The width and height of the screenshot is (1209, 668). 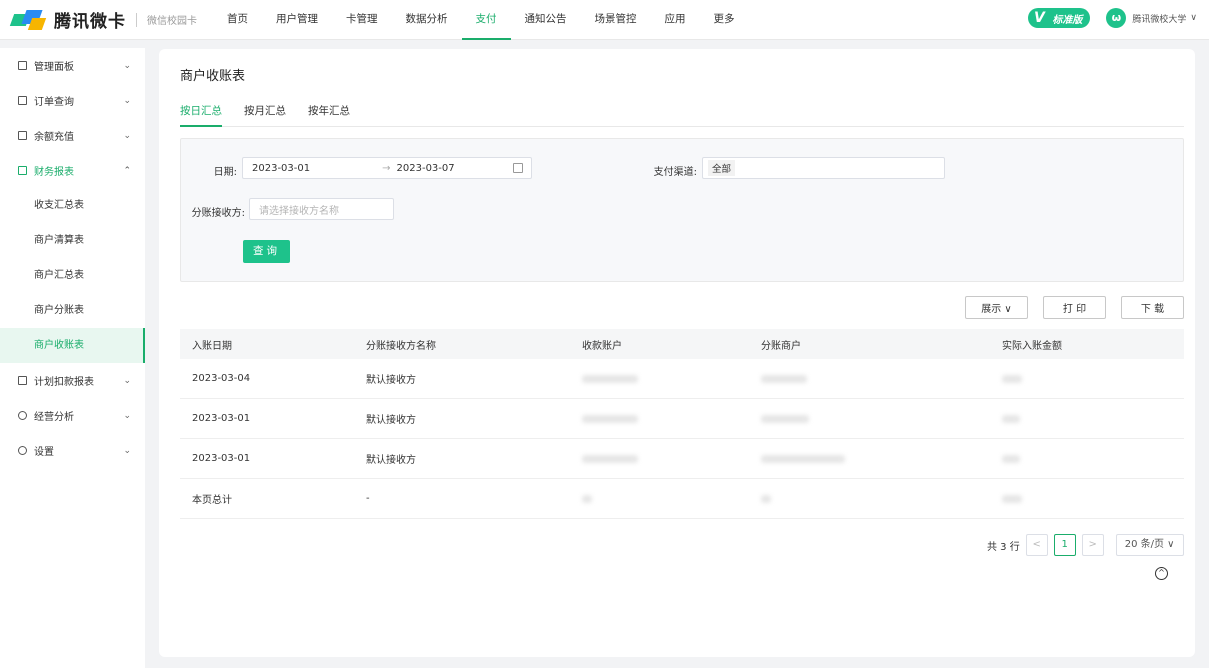 I want to click on prev-page-button: <, so click(x=1036, y=545).